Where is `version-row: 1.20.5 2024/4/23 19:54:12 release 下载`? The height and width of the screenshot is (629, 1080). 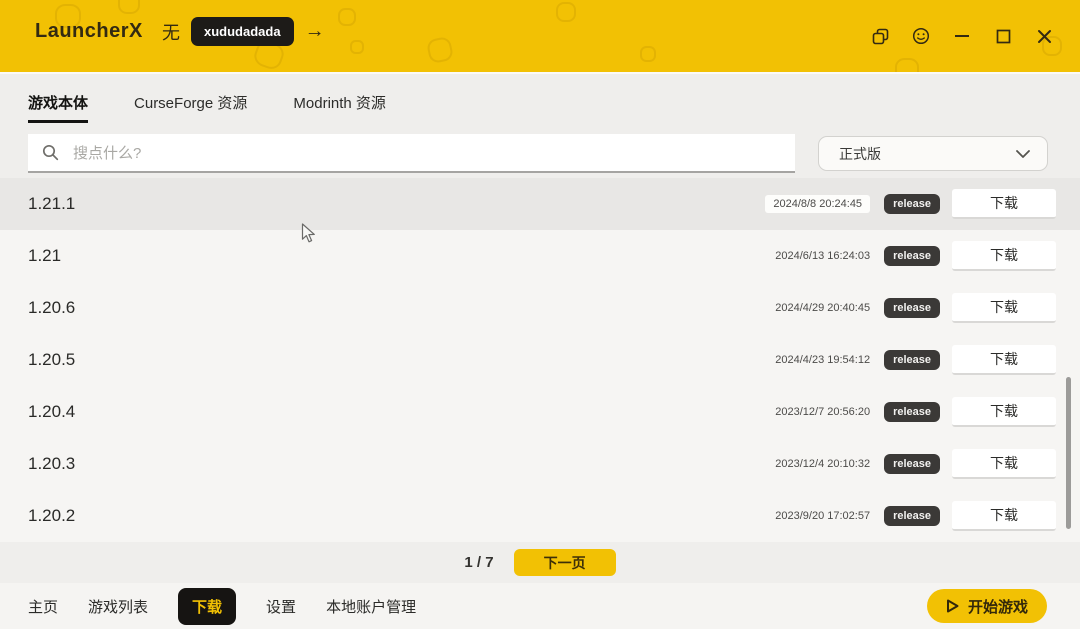 version-row: 1.20.5 2024/4/23 19:54:12 release 下载 is located at coordinates (540, 360).